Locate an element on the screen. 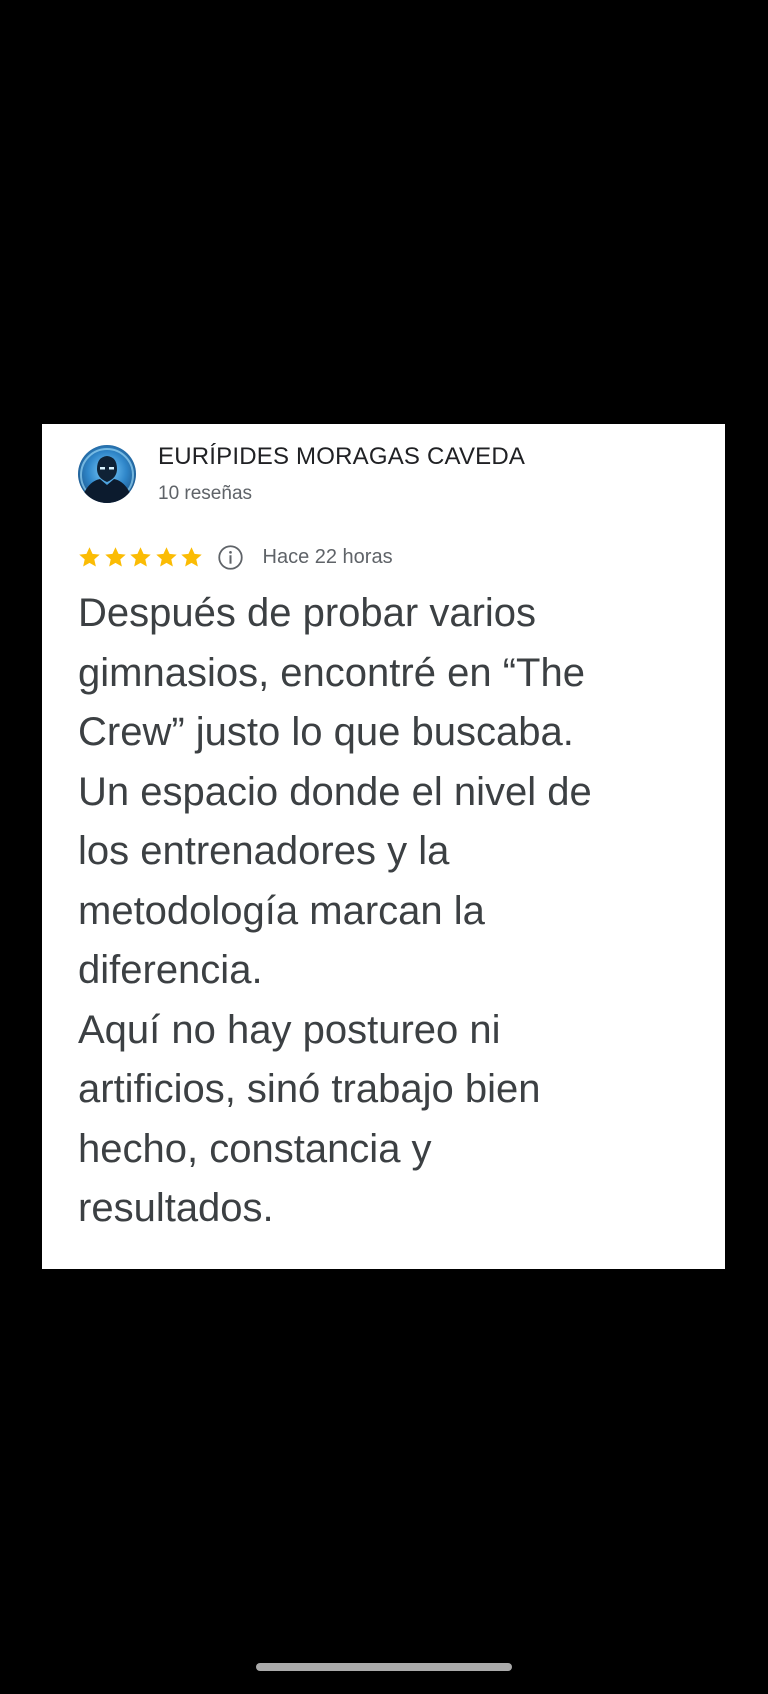  home-indicator is located at coordinates (384, 1667).